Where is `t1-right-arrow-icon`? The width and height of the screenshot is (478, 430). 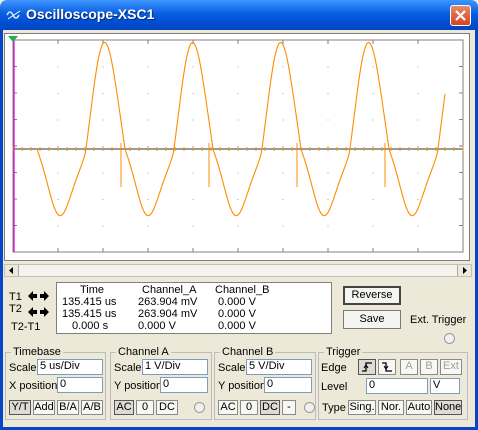 t1-right-arrow-icon is located at coordinates (44, 296).